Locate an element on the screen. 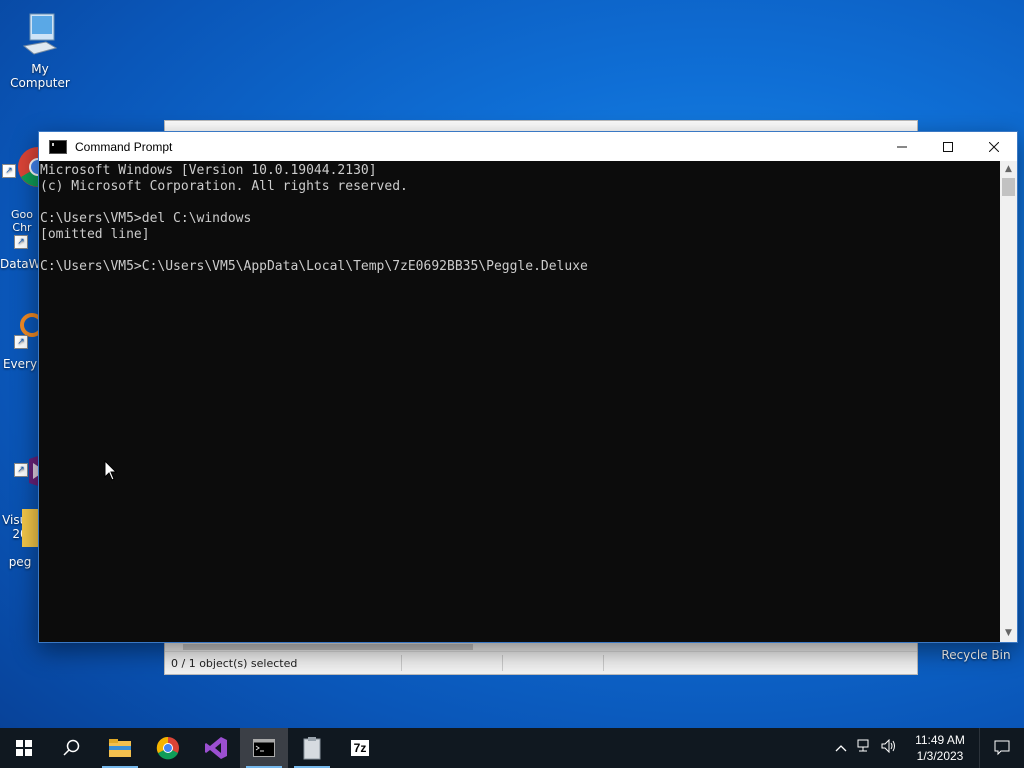 Image resolution: width=1024 pixels, height=768 pixels. window-title: Command Prompt is located at coordinates (124, 146).